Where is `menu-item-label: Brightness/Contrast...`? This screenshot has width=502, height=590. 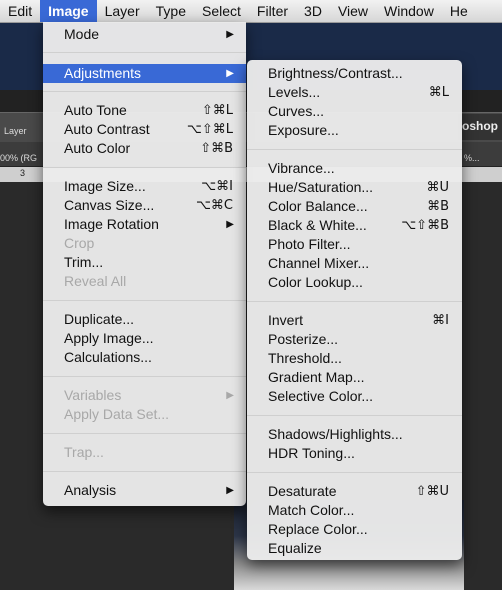
menu-item-label: Brightness/Contrast... is located at coordinates (335, 73).